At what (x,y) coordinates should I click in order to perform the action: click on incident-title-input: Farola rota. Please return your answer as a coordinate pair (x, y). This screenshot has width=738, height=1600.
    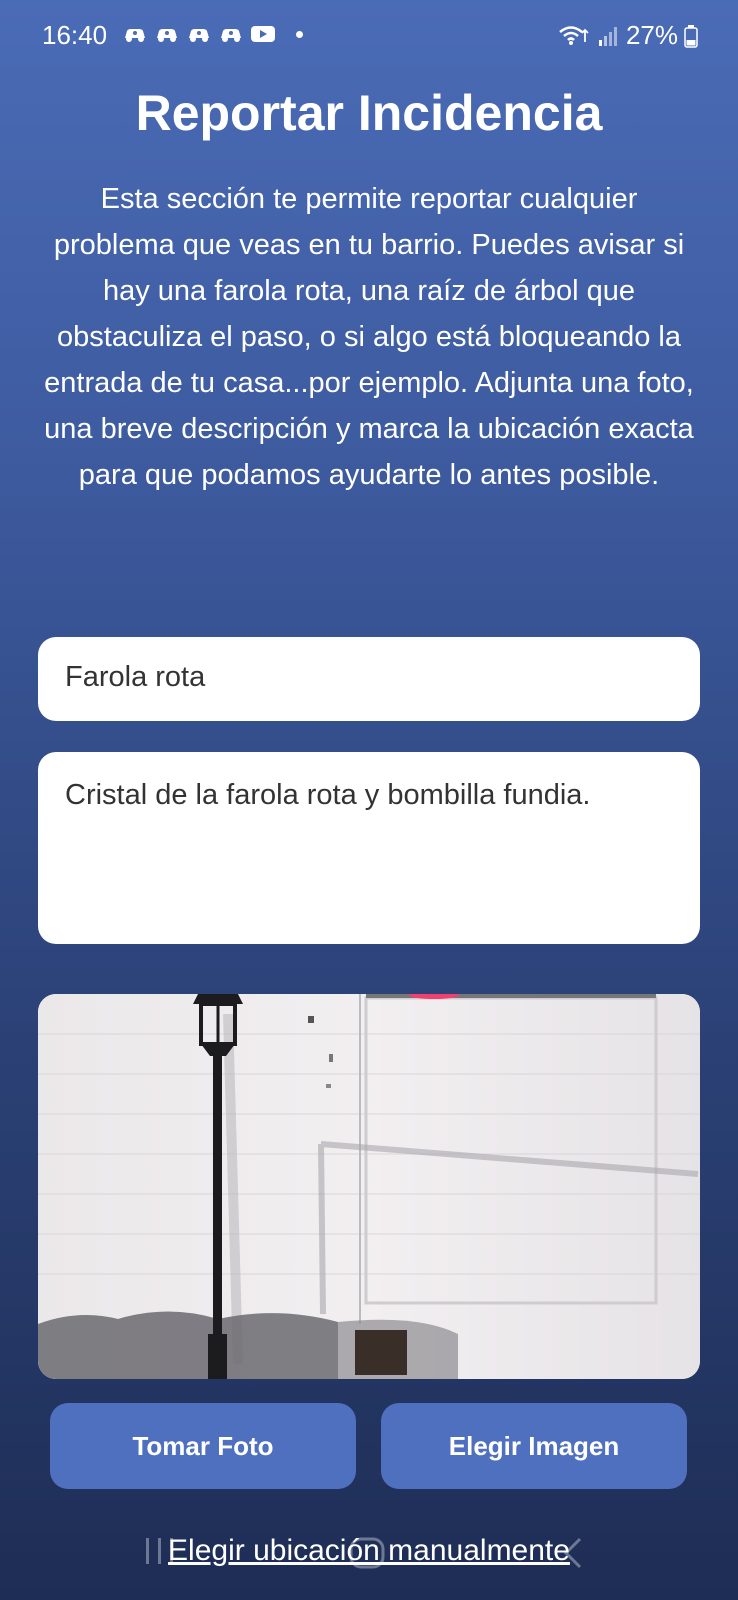
    Looking at the image, I should click on (369, 679).